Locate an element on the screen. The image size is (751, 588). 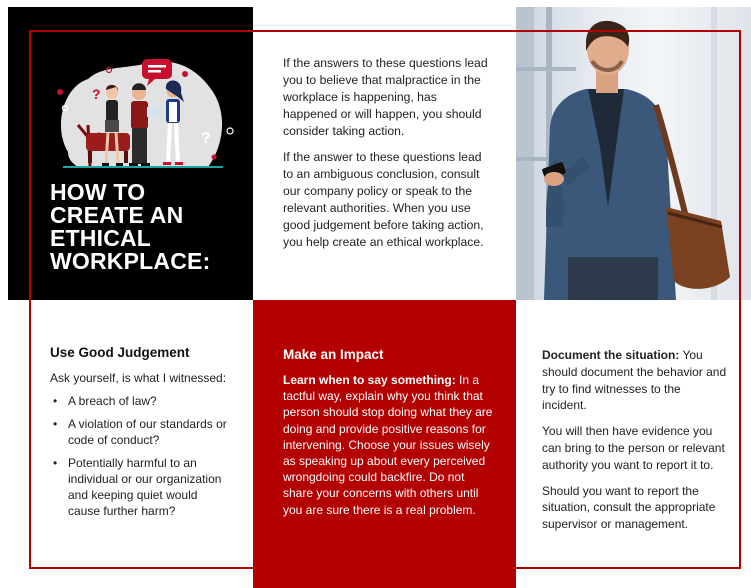
photo-illustration is located at coordinates (623, 153).